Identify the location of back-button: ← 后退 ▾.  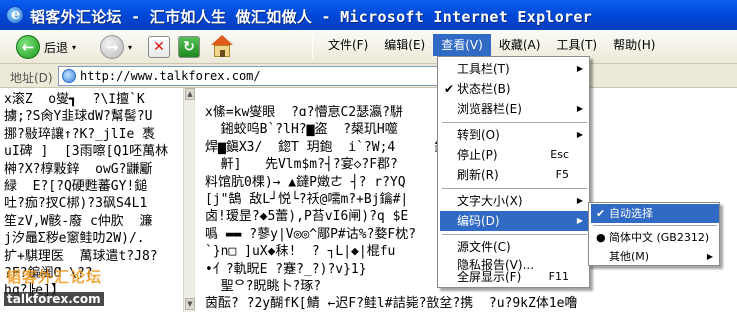
(46, 47).